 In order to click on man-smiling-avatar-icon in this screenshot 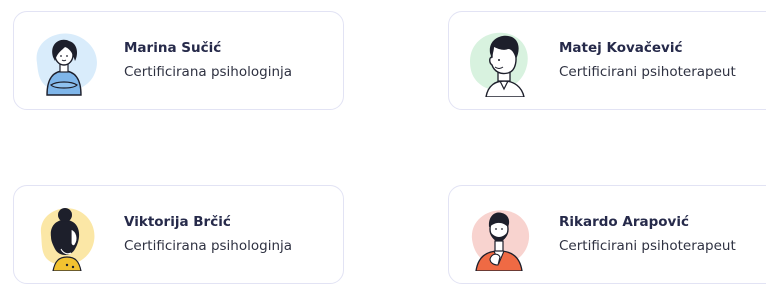, I will do `click(499, 61)`.